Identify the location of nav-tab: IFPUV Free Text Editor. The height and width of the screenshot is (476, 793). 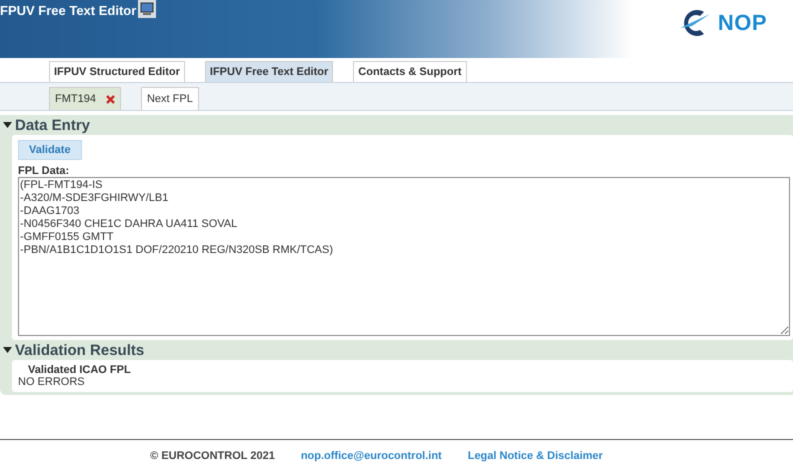
(269, 71).